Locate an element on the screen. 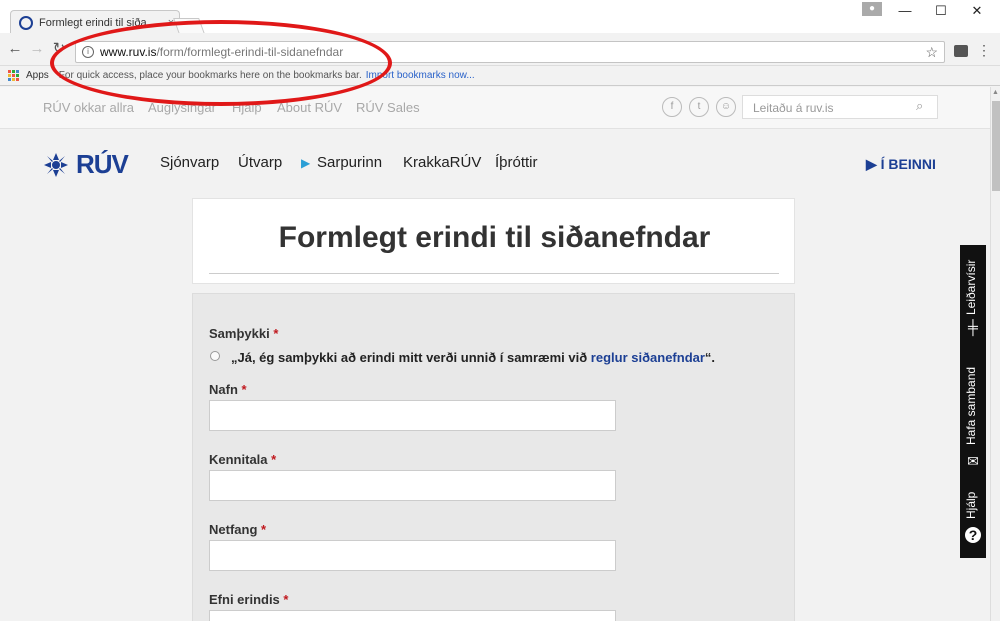  subject-label: Efni erindis * is located at coordinates (249, 599).